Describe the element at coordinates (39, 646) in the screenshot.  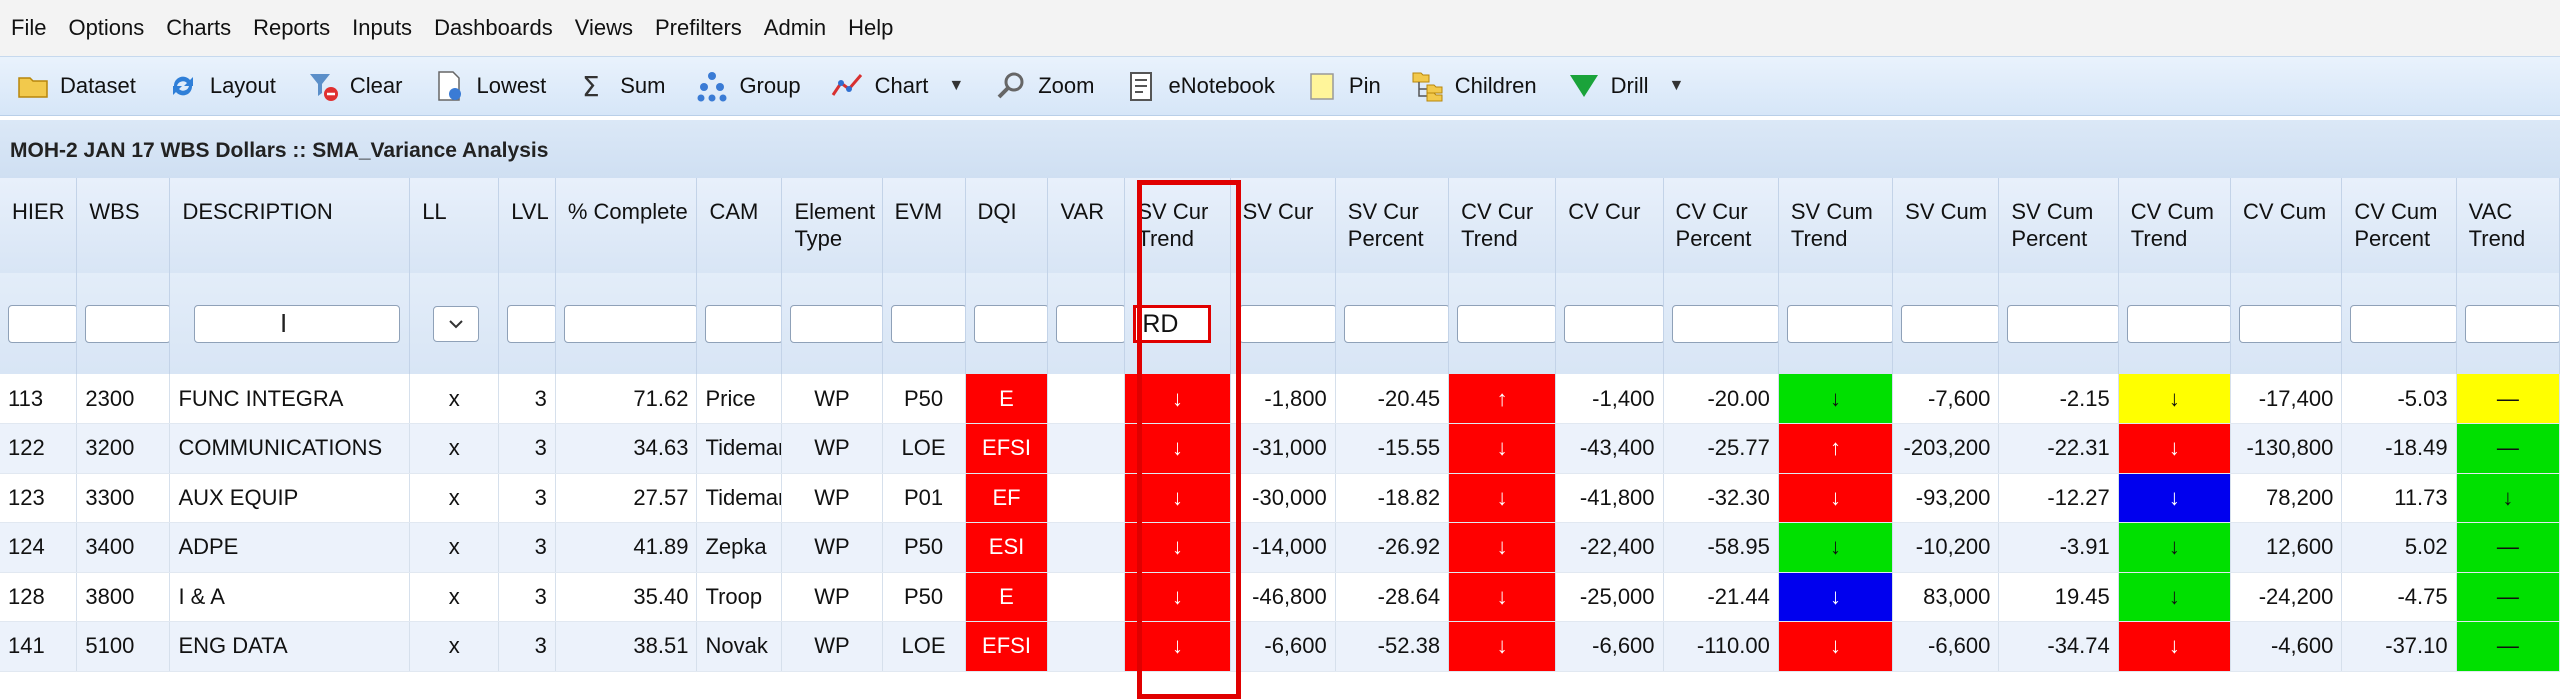
I see `cell-hier: 141` at that location.